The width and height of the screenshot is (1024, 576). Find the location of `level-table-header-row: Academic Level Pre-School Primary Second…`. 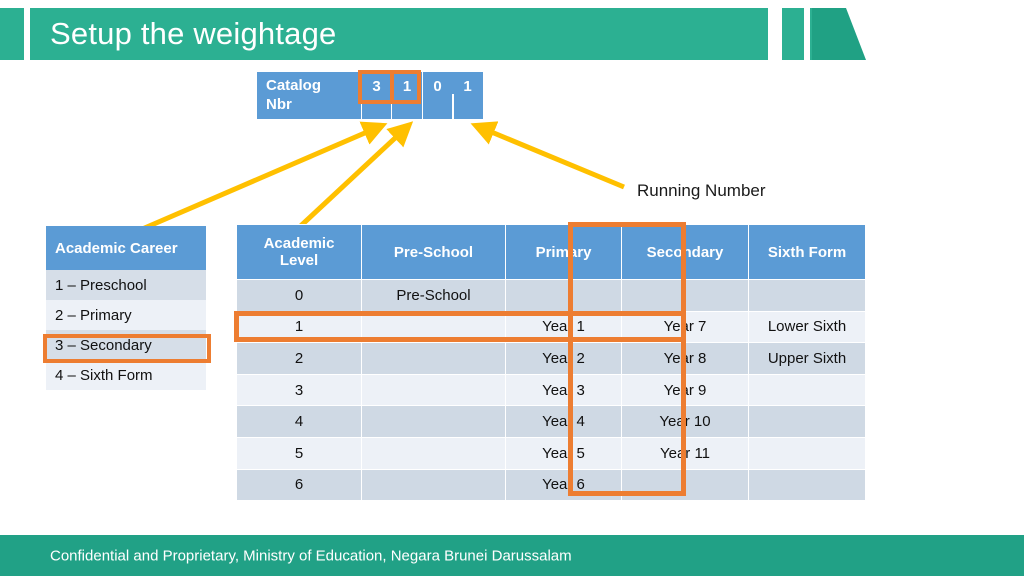

level-table-header-row: Academic Level Pre-School Primary Second… is located at coordinates (551, 252).